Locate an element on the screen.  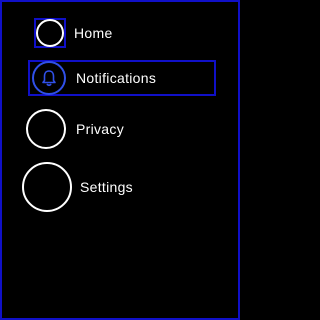
menu-item-settings: Settings is located at coordinates (77, 187).